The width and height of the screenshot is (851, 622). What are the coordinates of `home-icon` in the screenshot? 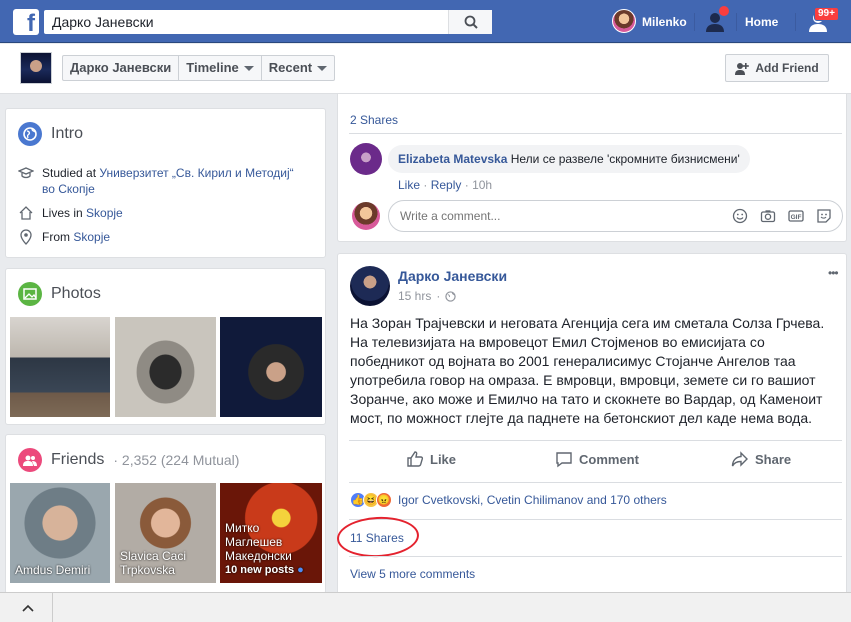 It's located at (26, 213).